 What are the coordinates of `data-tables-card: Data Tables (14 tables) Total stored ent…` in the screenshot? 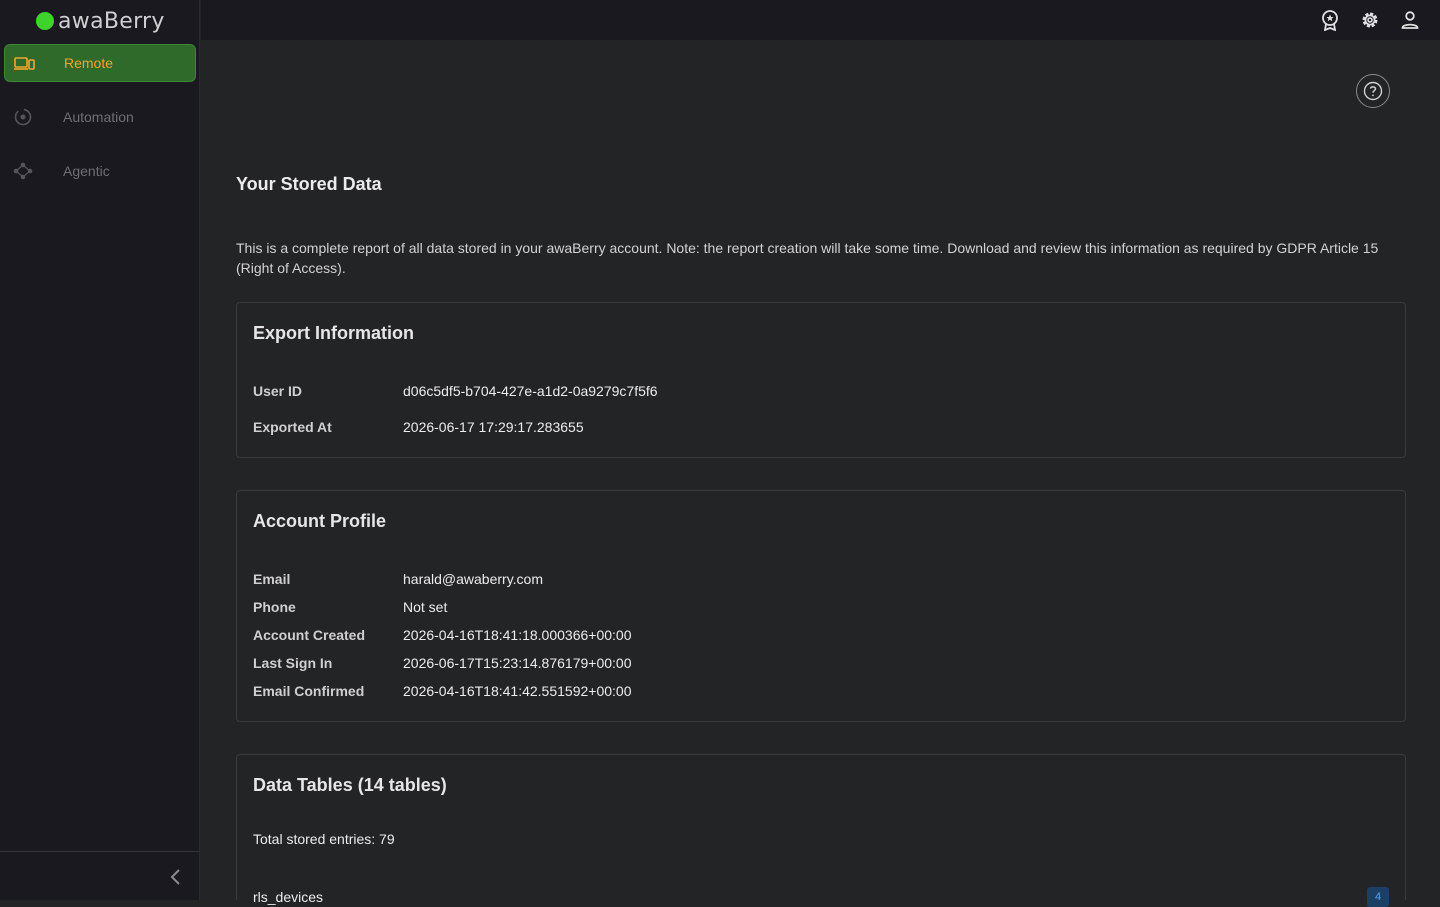 It's located at (821, 830).